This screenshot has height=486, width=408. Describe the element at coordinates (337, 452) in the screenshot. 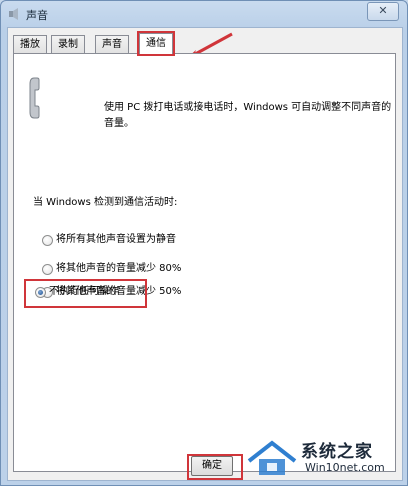

I see `watermark-title: 系统之家` at that location.